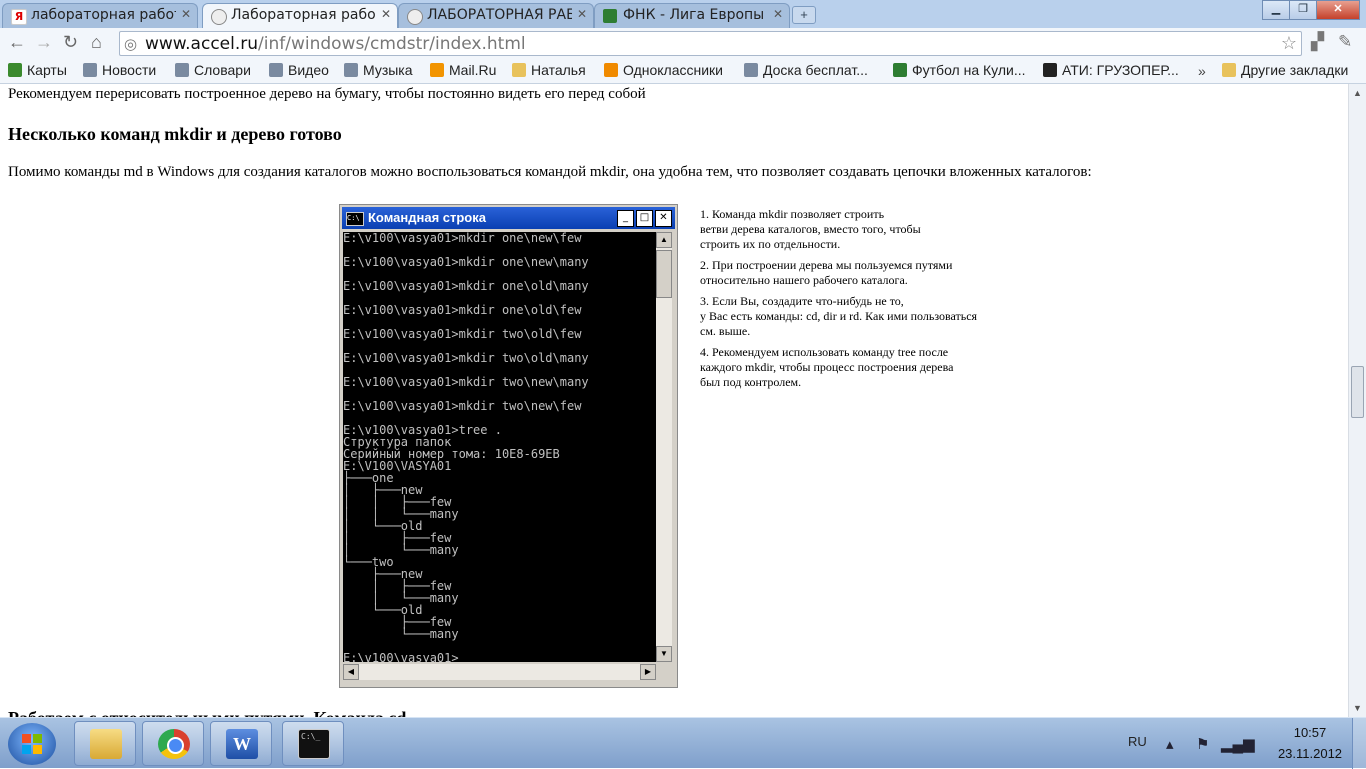  I want to click on cmd-icon: C:\_, so click(314, 744).